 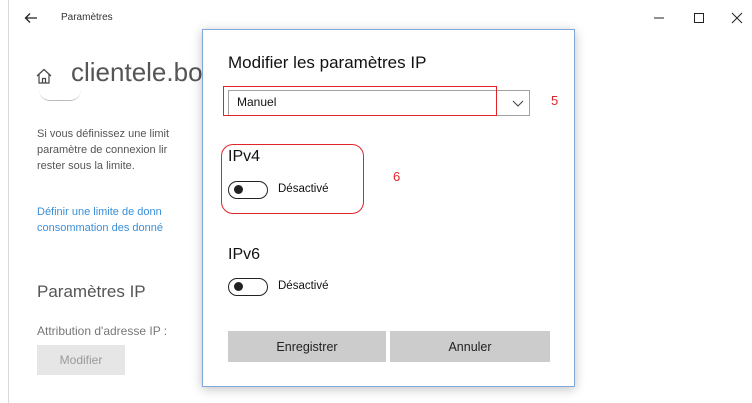 I want to click on close-button, so click(x=737, y=18).